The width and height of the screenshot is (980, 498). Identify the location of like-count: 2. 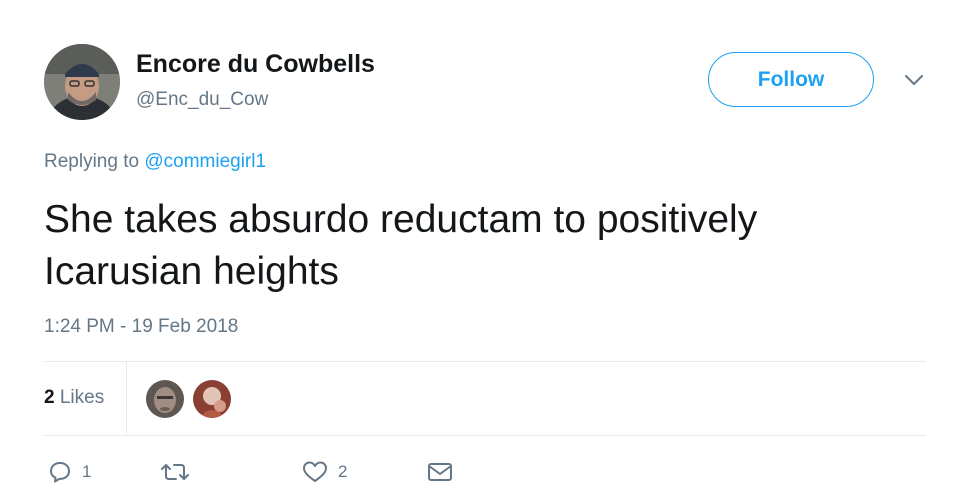
(343, 471).